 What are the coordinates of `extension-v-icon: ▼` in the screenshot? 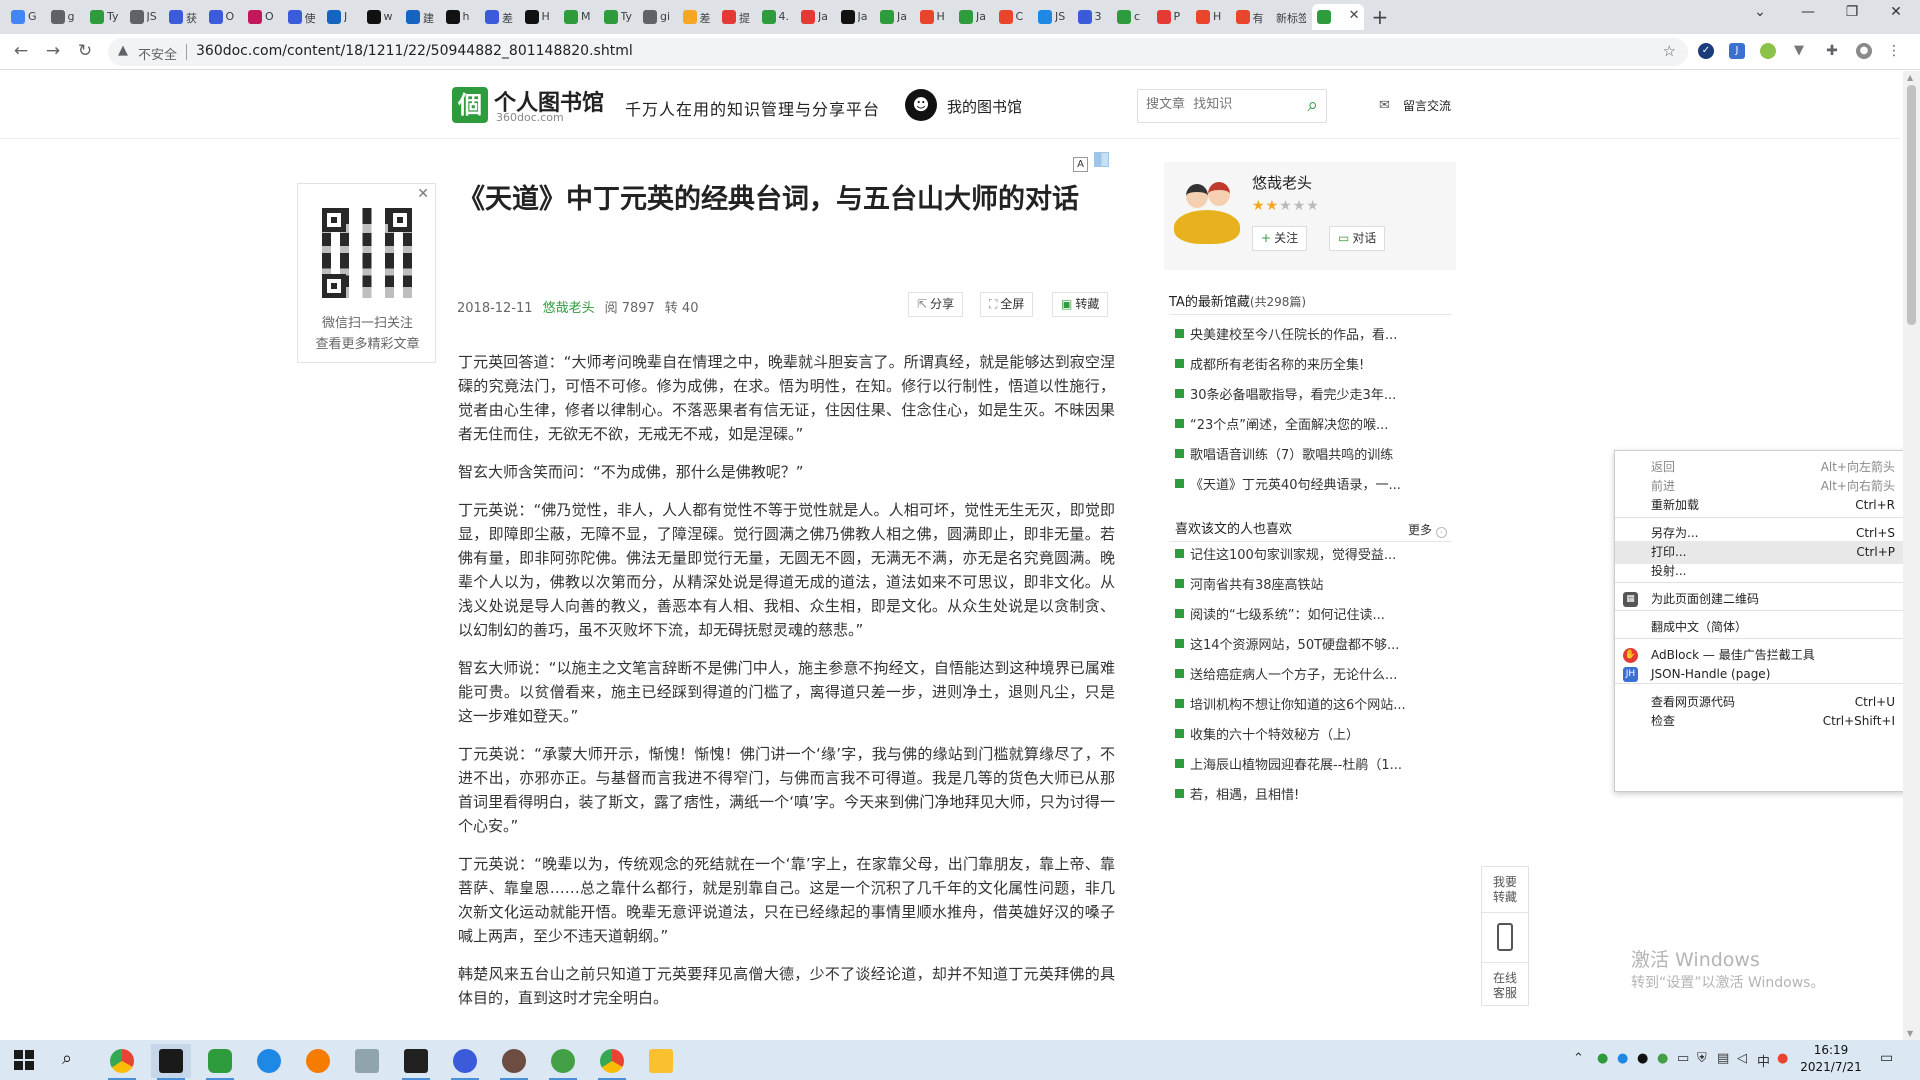 It's located at (1799, 51).